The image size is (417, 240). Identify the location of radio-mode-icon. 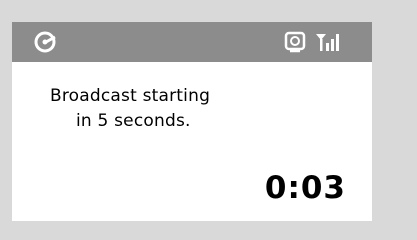
(45, 42).